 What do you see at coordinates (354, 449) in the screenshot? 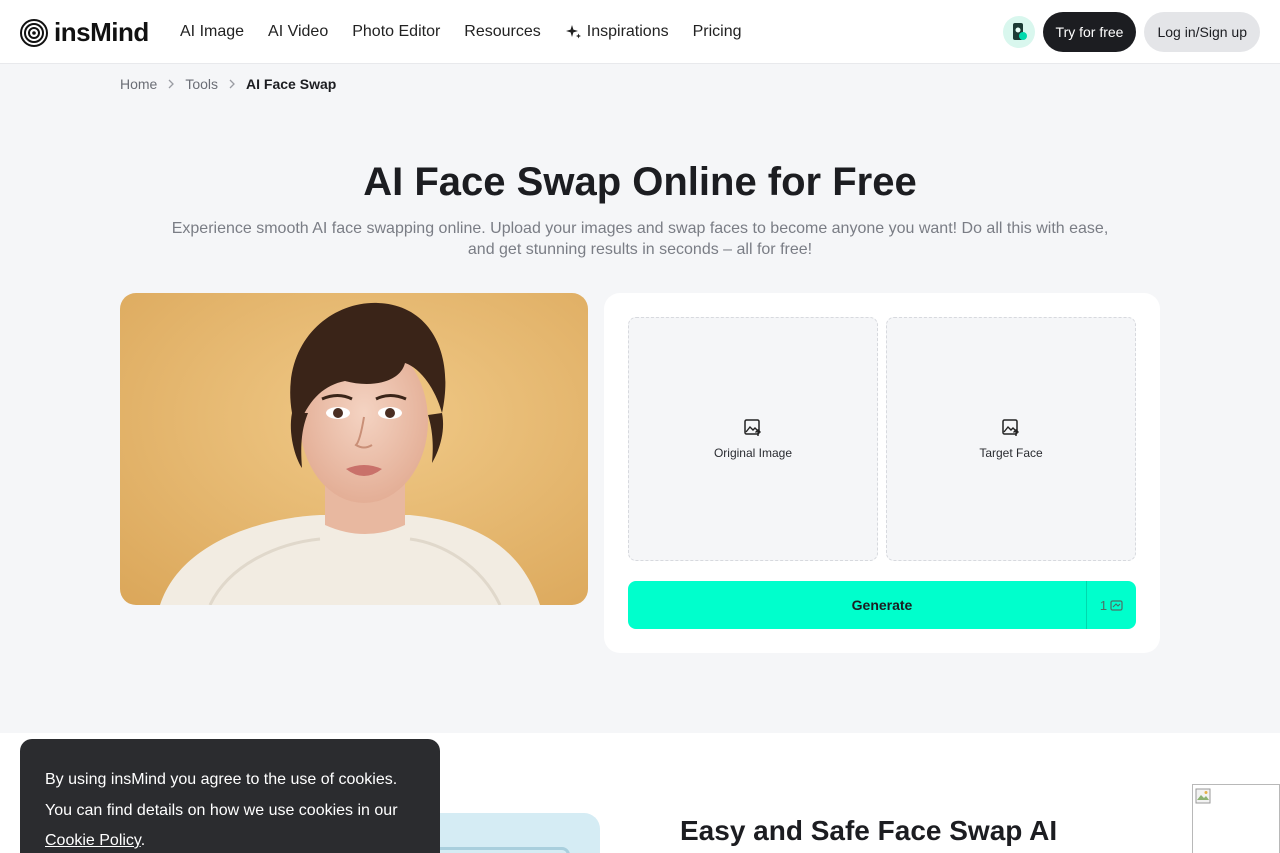
I see `sample-portrait-image` at bounding box center [354, 449].